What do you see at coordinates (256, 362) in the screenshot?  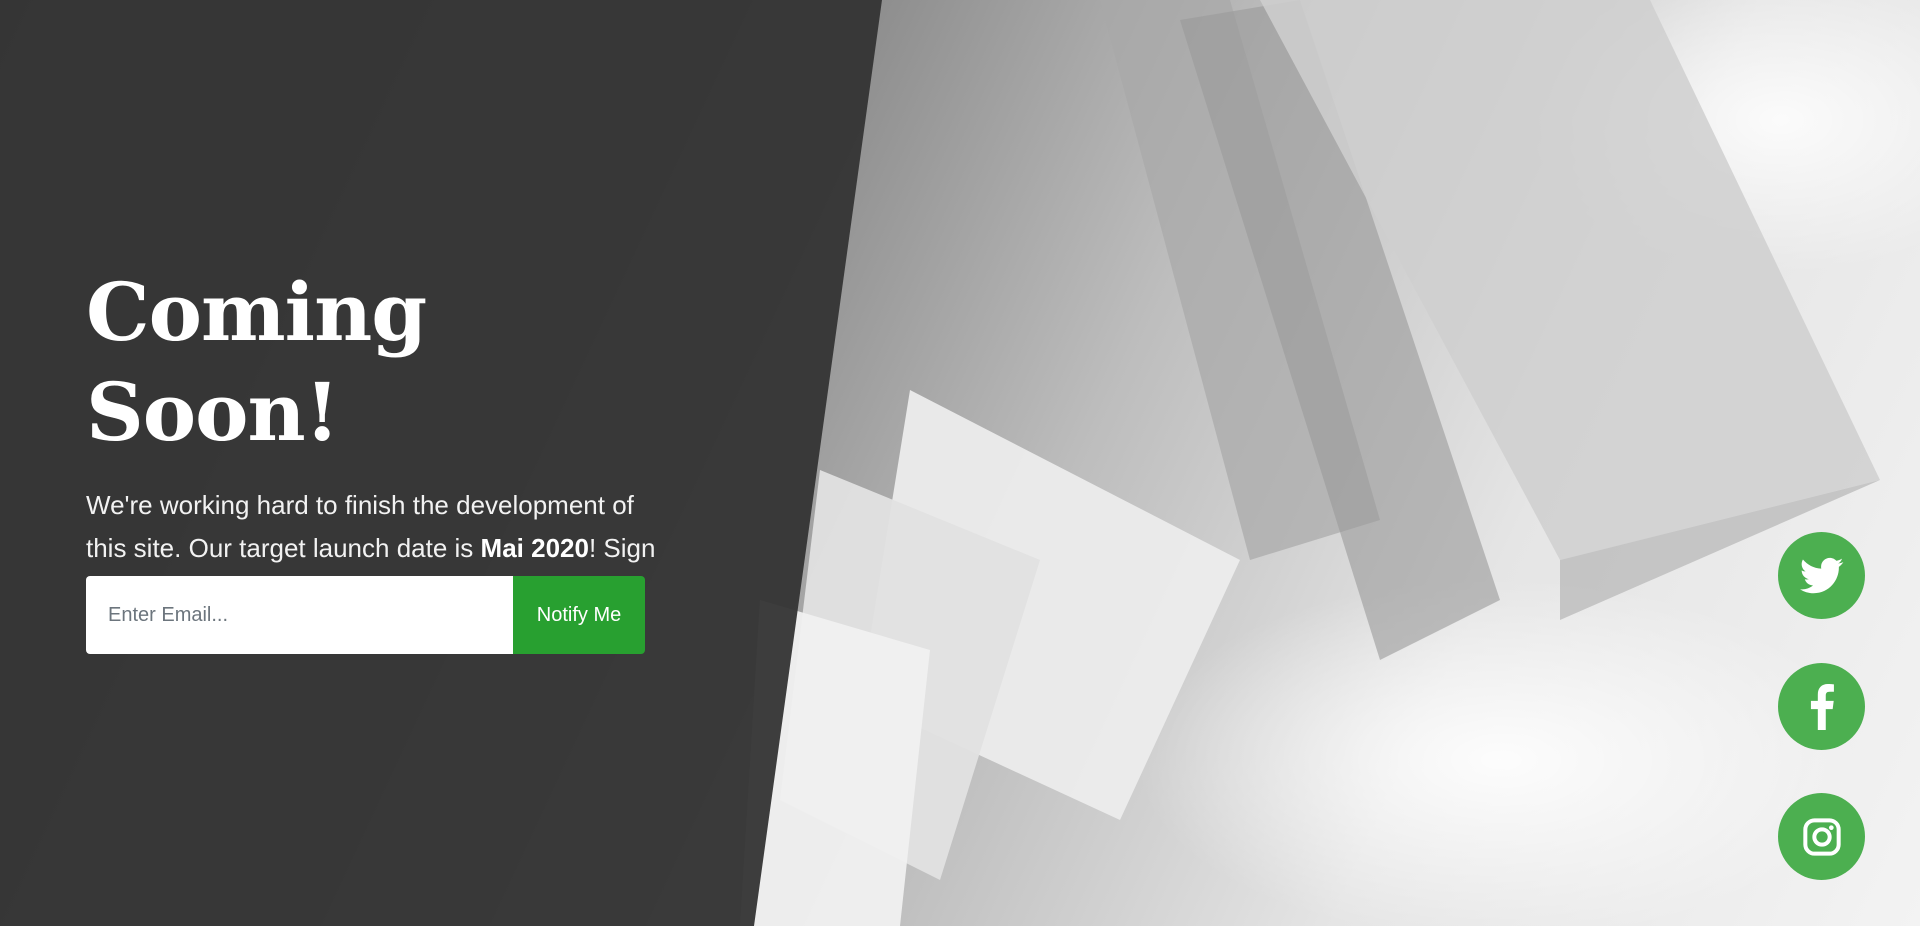 I see `page-title: Coming Soon!` at bounding box center [256, 362].